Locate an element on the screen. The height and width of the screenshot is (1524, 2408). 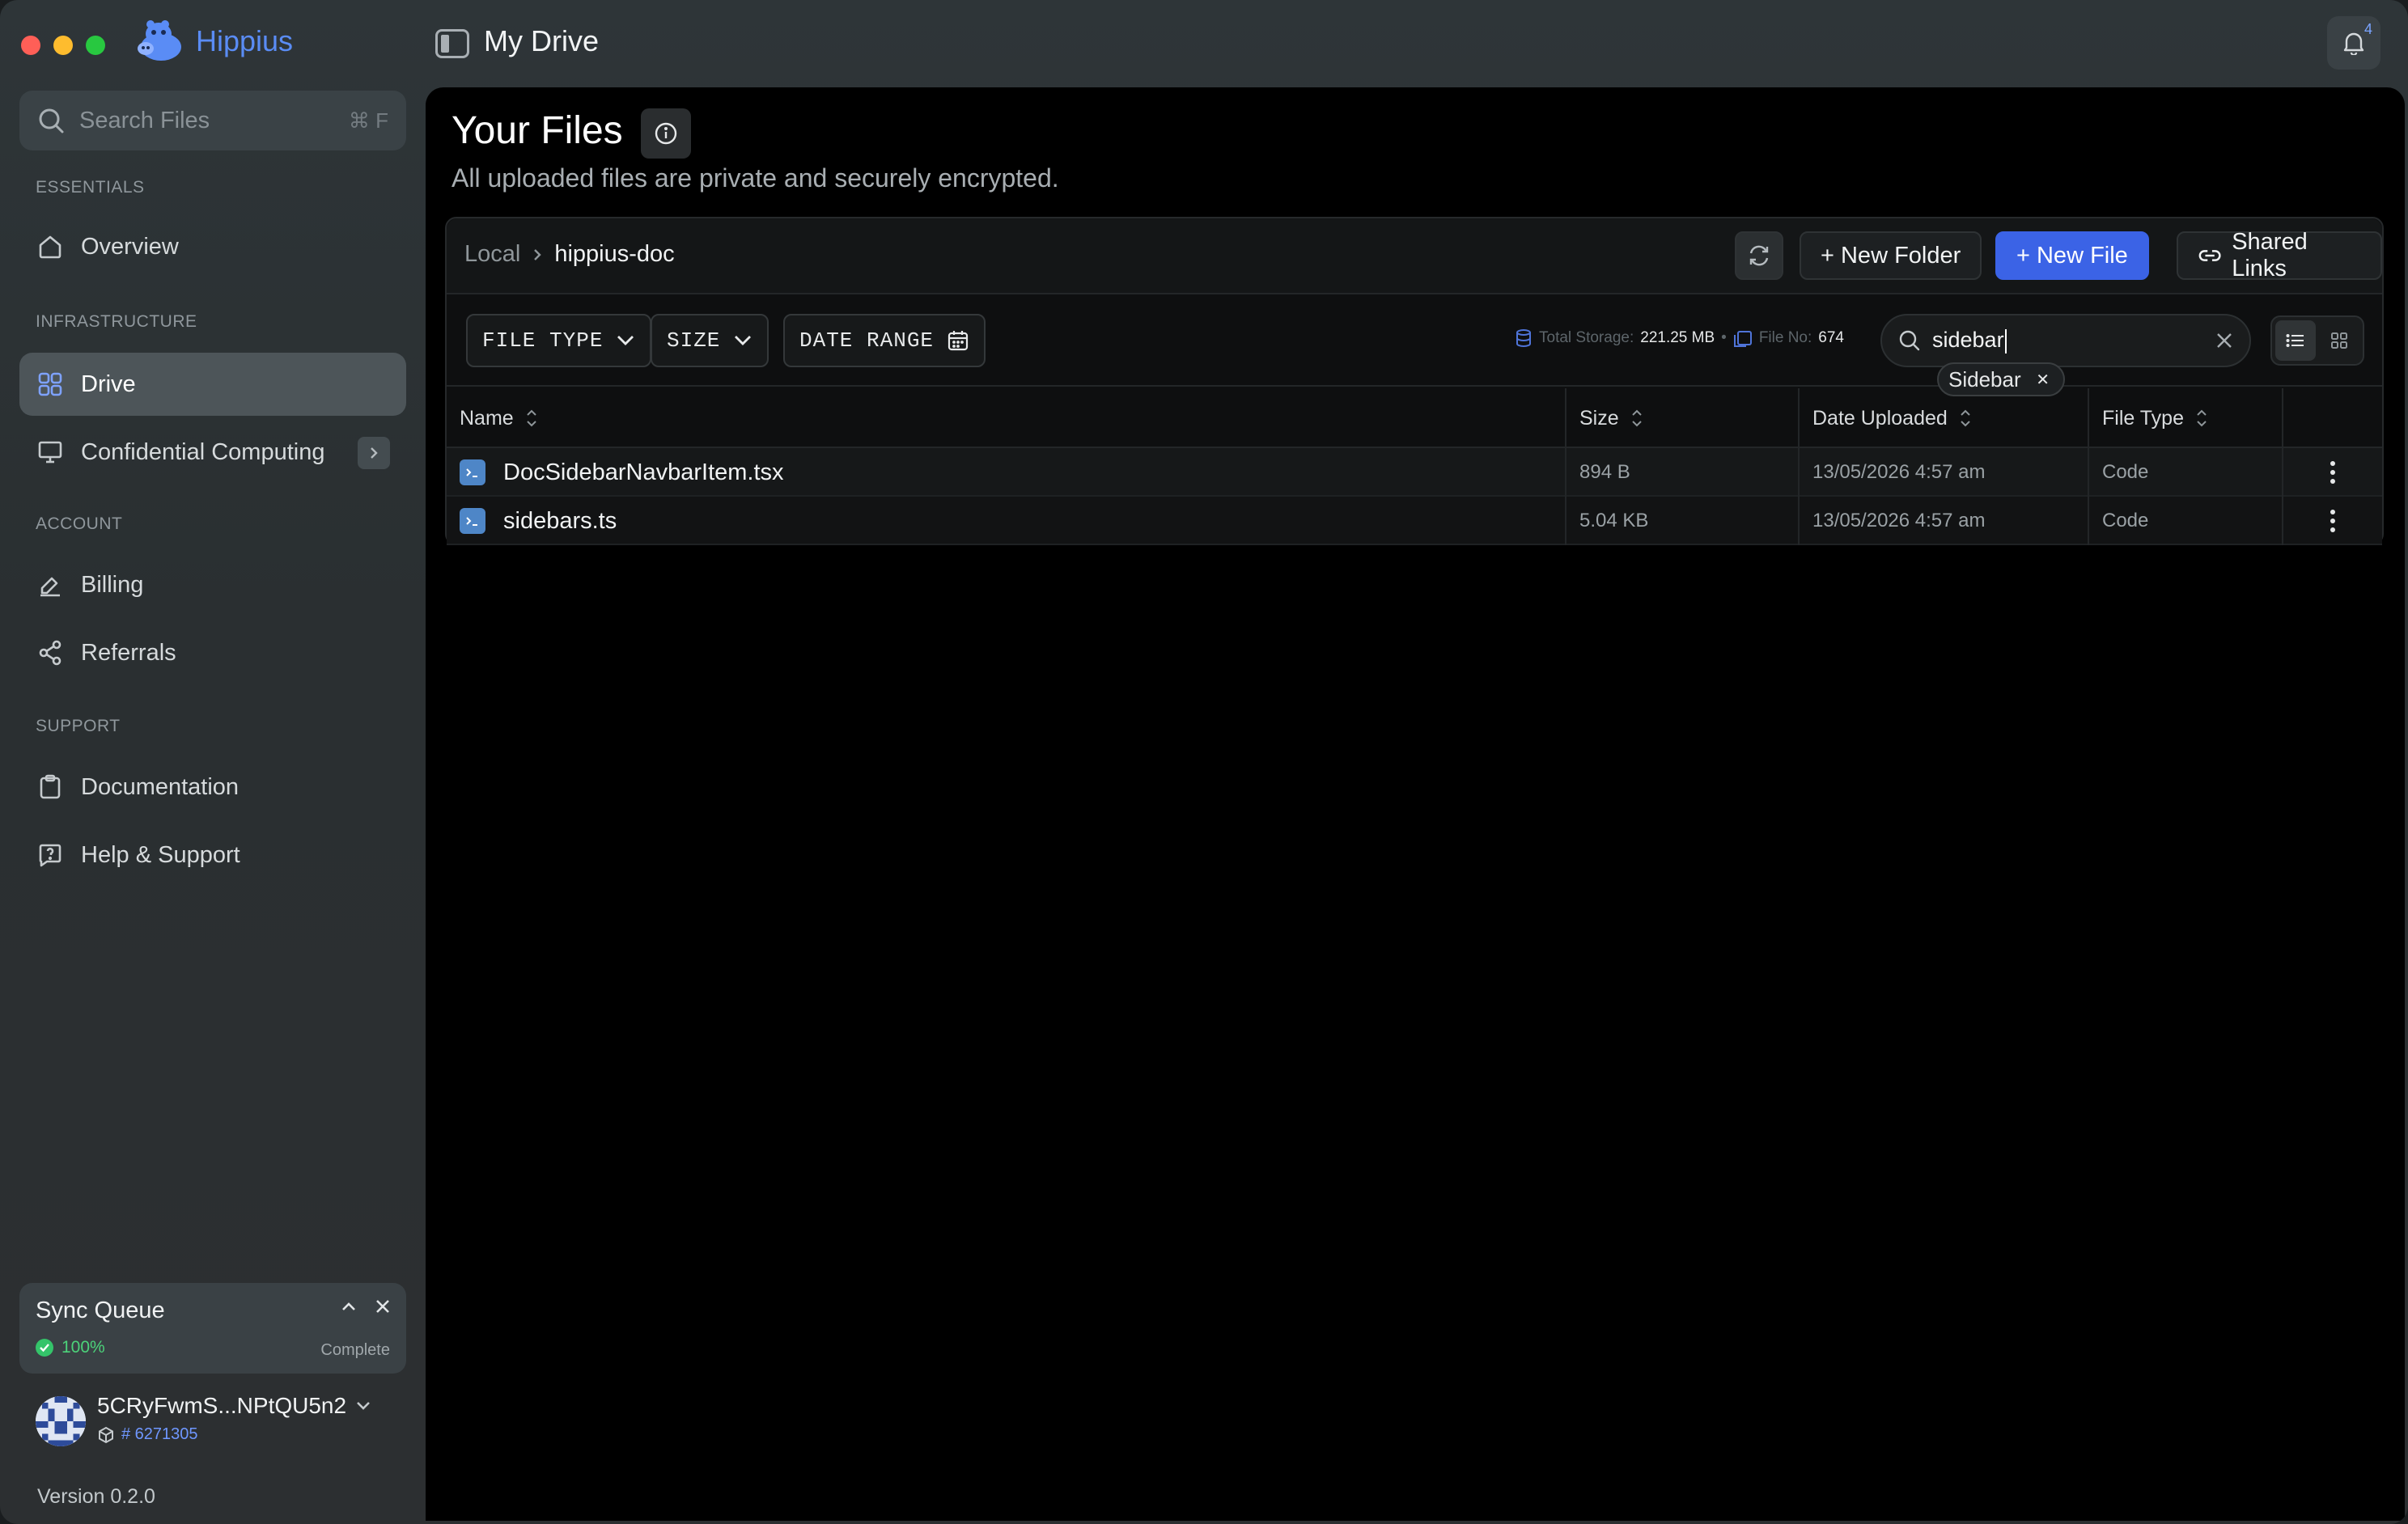
file-size: 894 B is located at coordinates (1683, 472).